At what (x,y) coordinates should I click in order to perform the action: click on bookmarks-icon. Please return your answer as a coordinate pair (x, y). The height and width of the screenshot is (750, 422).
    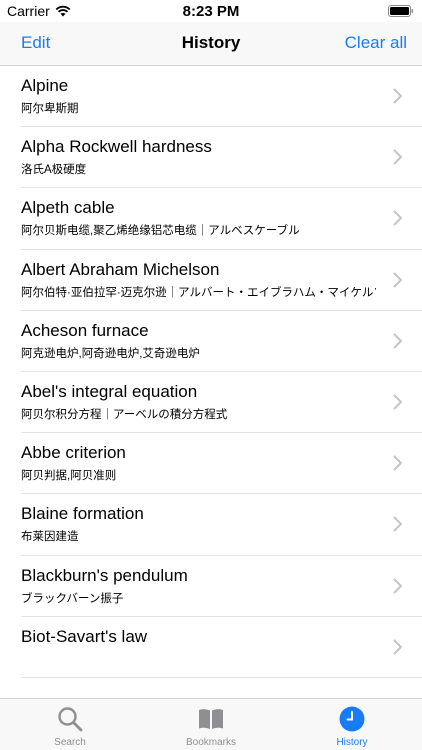
    Looking at the image, I should click on (211, 719).